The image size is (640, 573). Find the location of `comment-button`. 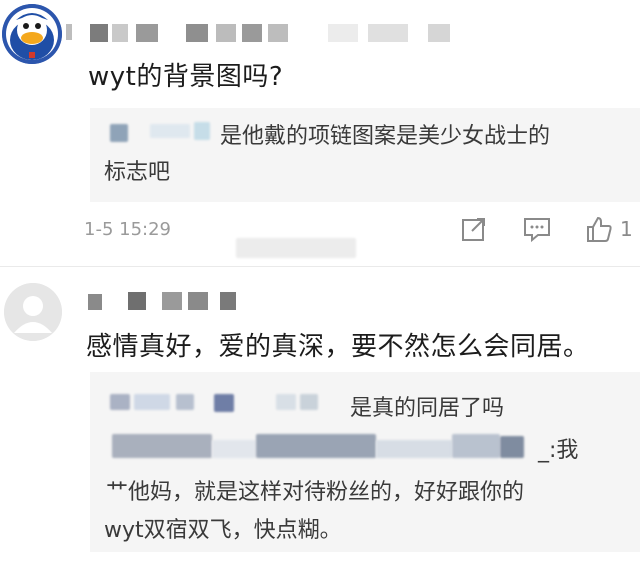

comment-button is located at coordinates (537, 229).